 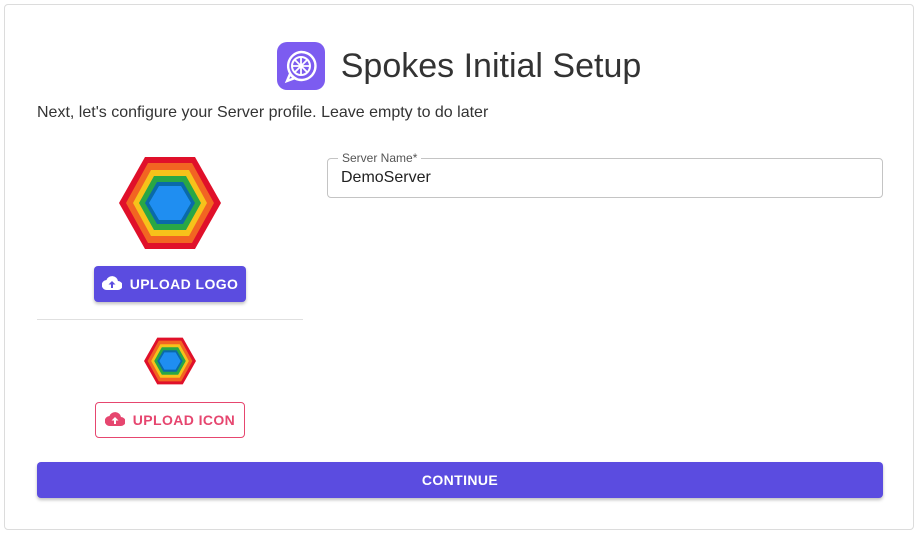 What do you see at coordinates (170, 203) in the screenshot?
I see `hexagon-rainbow-logo` at bounding box center [170, 203].